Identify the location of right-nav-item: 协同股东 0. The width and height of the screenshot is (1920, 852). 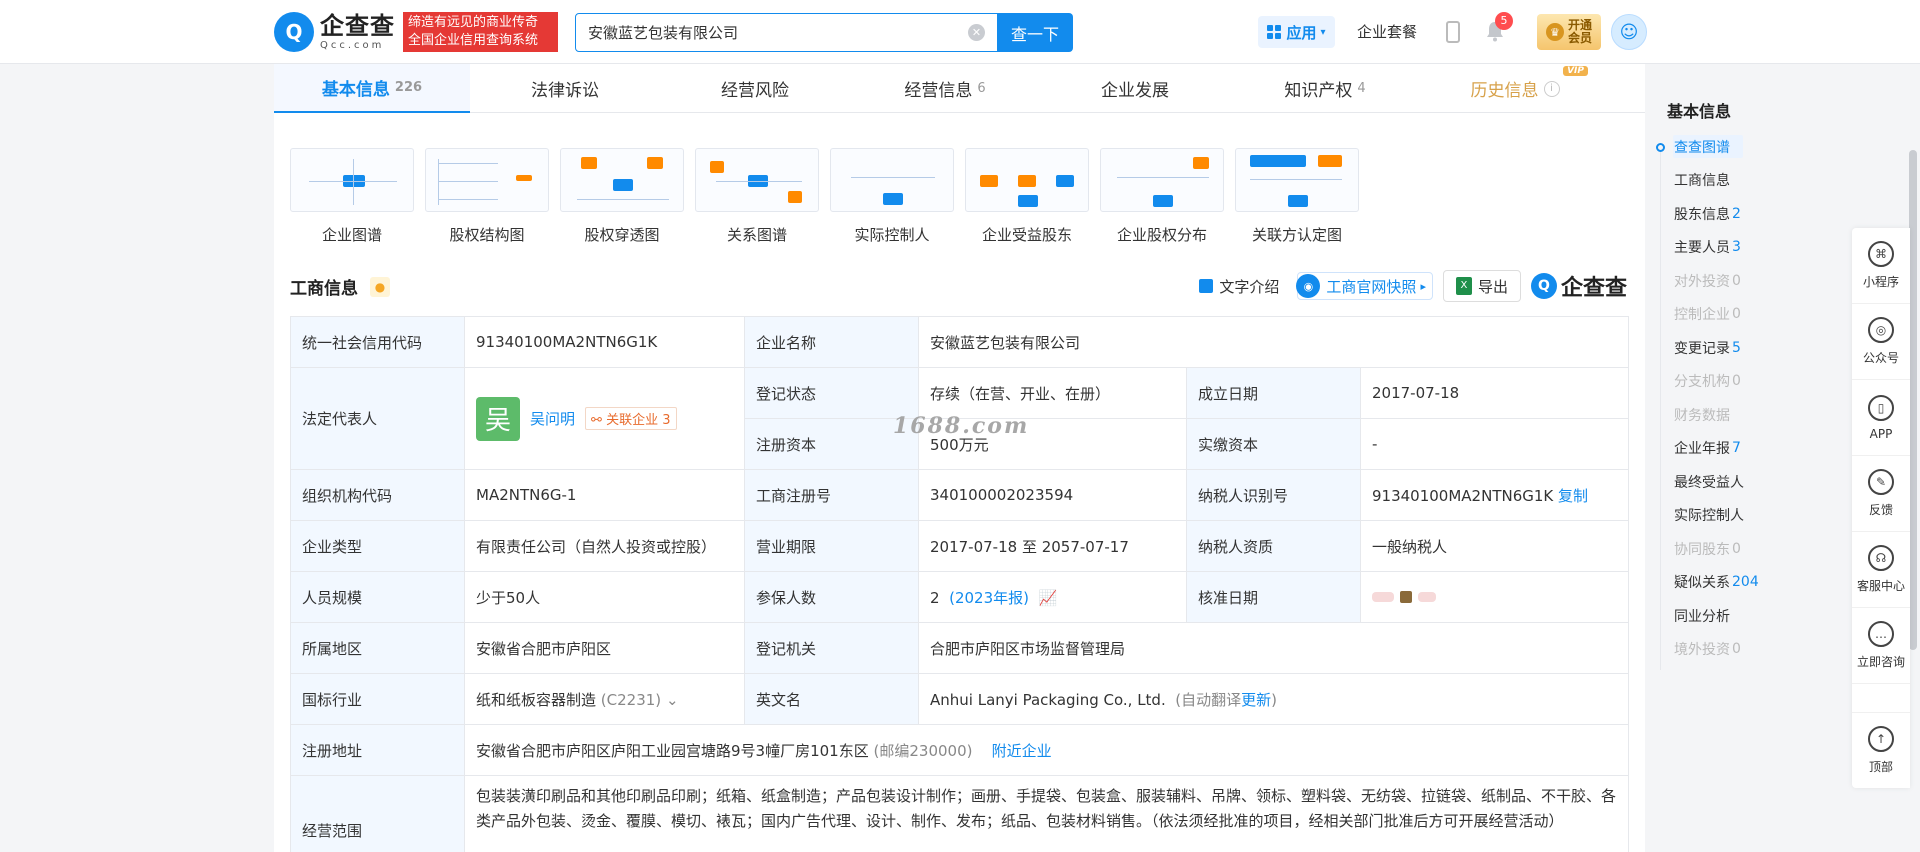
(1715, 549).